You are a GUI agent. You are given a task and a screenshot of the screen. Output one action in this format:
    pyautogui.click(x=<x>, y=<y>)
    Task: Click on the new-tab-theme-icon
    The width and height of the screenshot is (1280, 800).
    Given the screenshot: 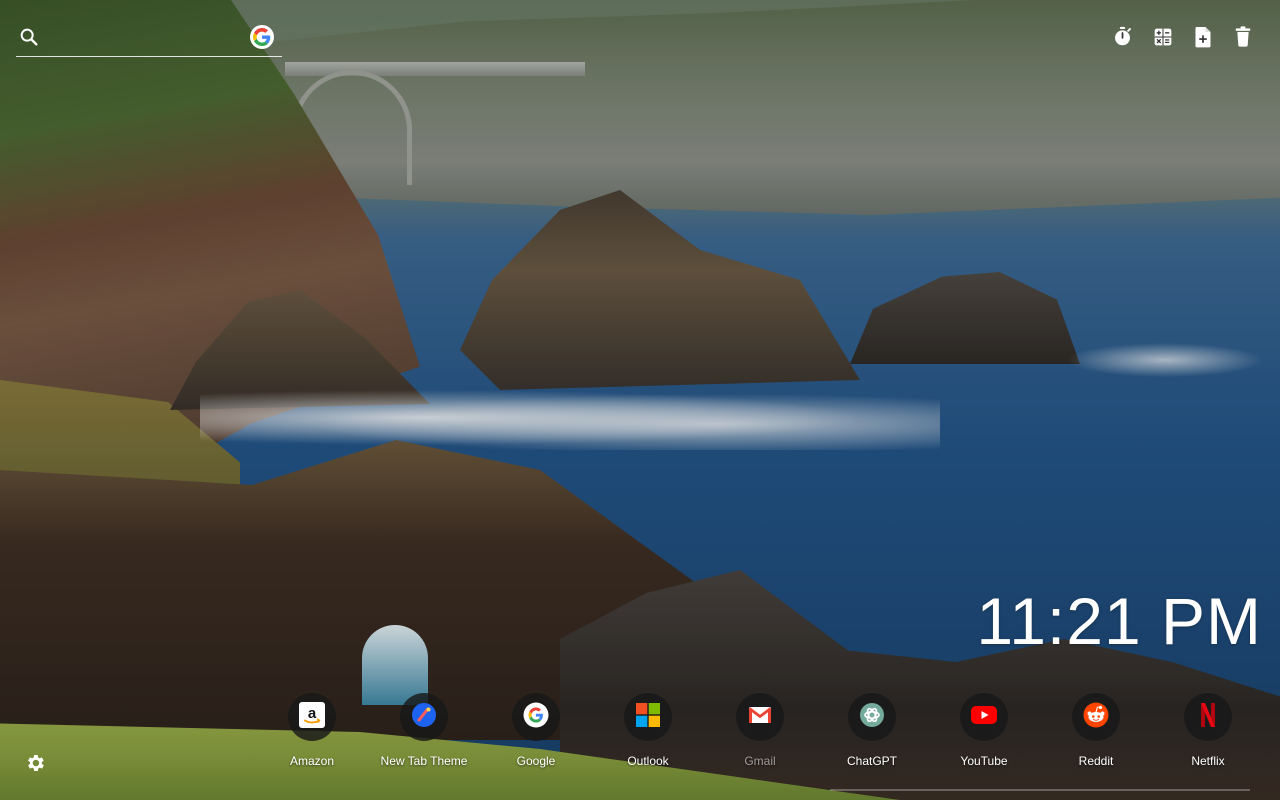 What is the action you would take?
    pyautogui.click(x=424, y=717)
    